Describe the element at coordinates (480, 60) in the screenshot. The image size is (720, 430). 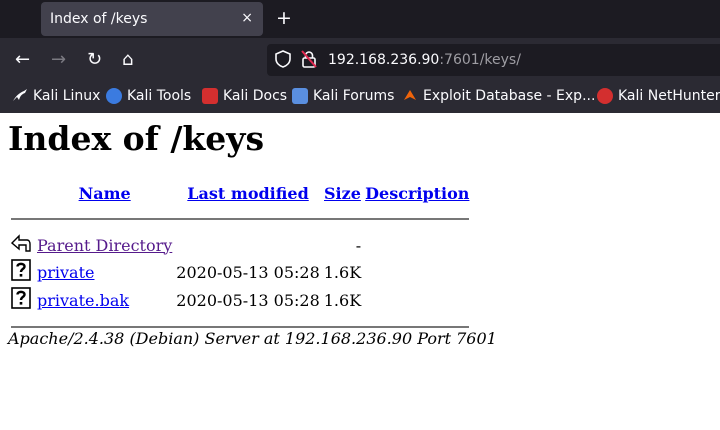
I see `url-path: :7601/keys/` at that location.